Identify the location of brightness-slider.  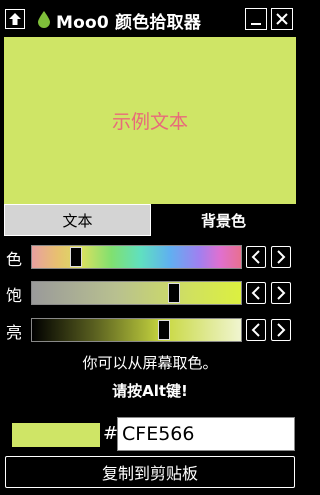
(136, 330).